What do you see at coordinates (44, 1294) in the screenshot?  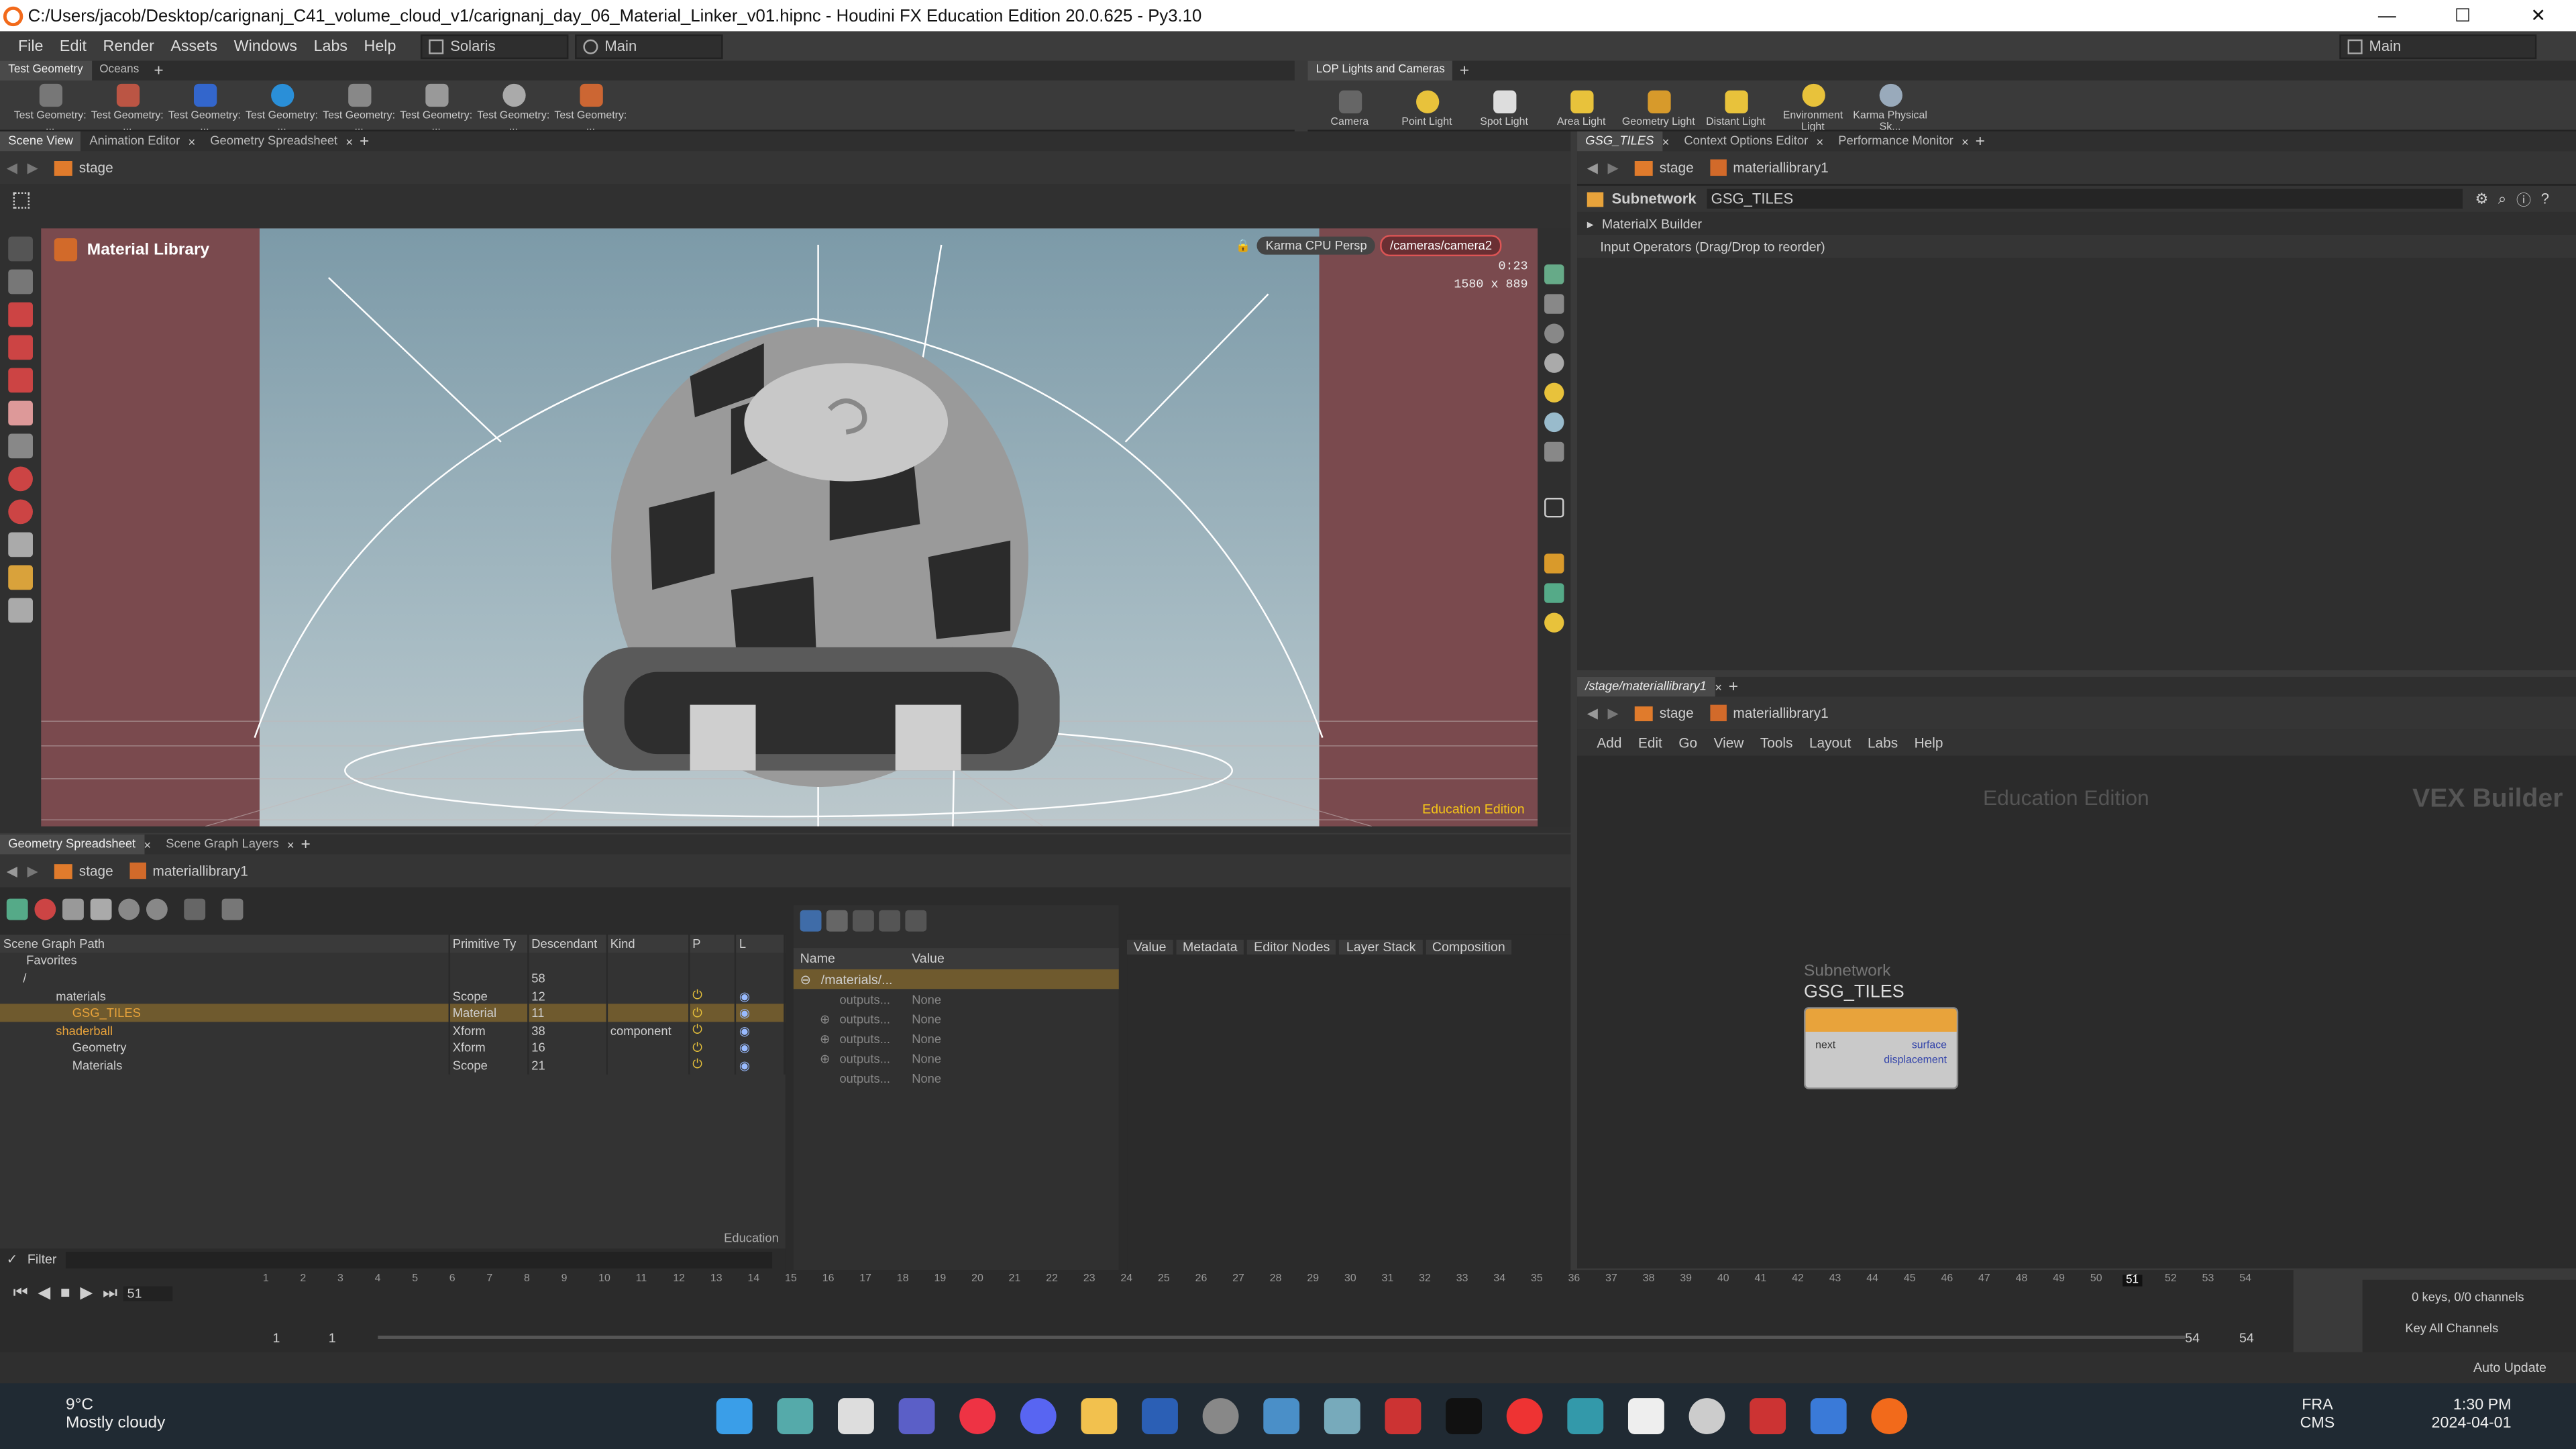 I see `play-reverse-icon: ◀` at bounding box center [44, 1294].